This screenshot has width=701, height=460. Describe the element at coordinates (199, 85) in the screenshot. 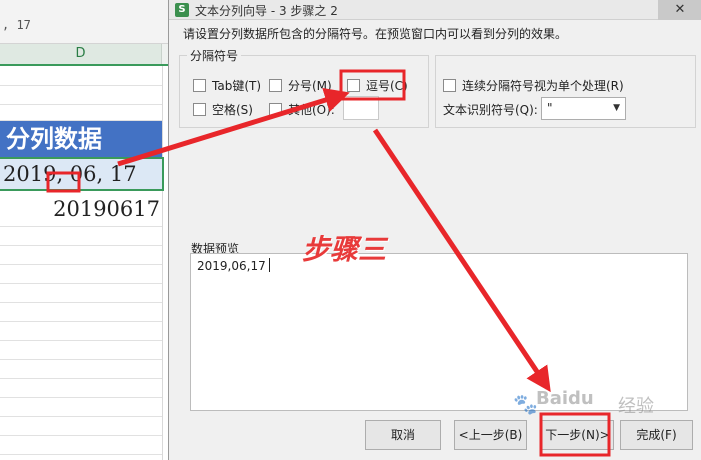

I see `tab-checkbox` at that location.